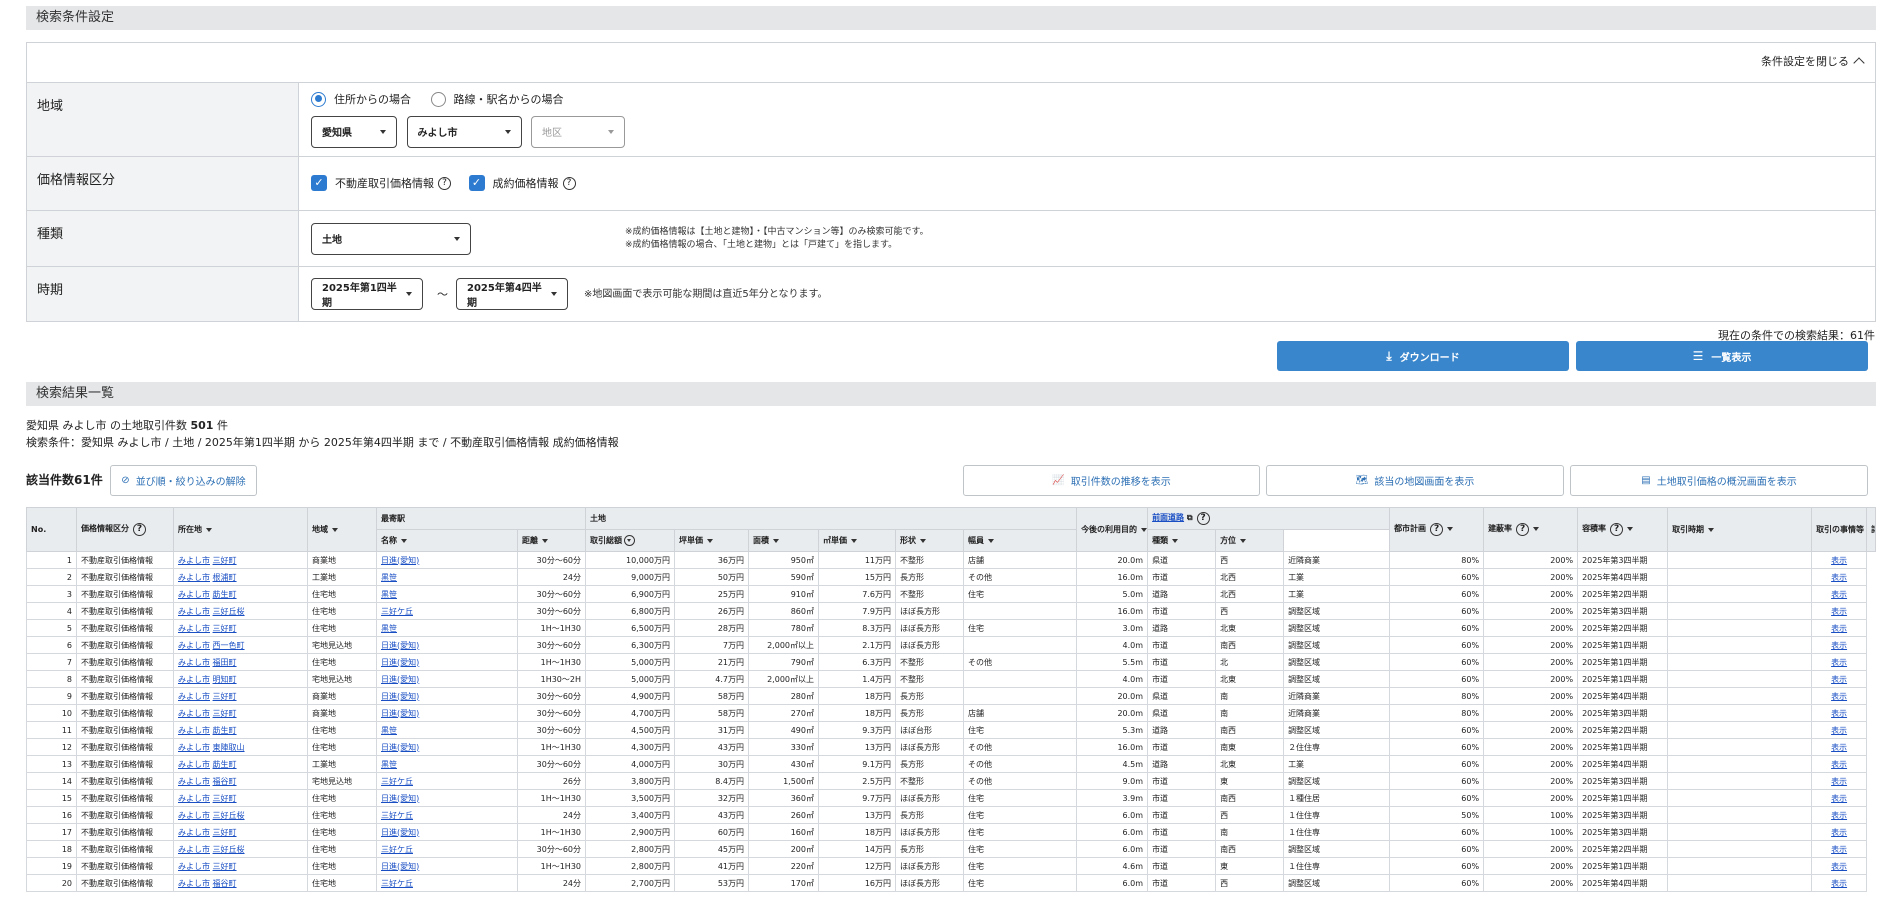  I want to click on col-circumstances: 取引の事情等, so click(1839, 529).